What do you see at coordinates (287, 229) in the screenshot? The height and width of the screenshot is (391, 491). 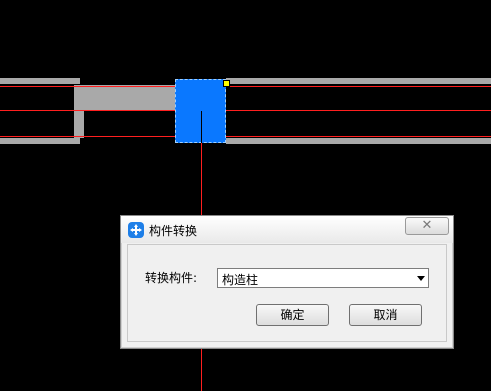 I see `dialog-titlebar: 构件转换 ✕` at bounding box center [287, 229].